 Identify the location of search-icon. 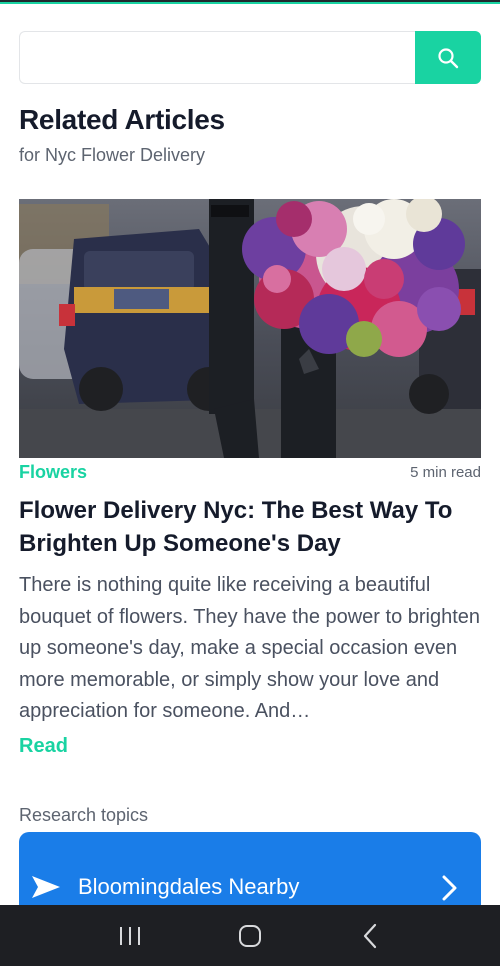
(448, 57).